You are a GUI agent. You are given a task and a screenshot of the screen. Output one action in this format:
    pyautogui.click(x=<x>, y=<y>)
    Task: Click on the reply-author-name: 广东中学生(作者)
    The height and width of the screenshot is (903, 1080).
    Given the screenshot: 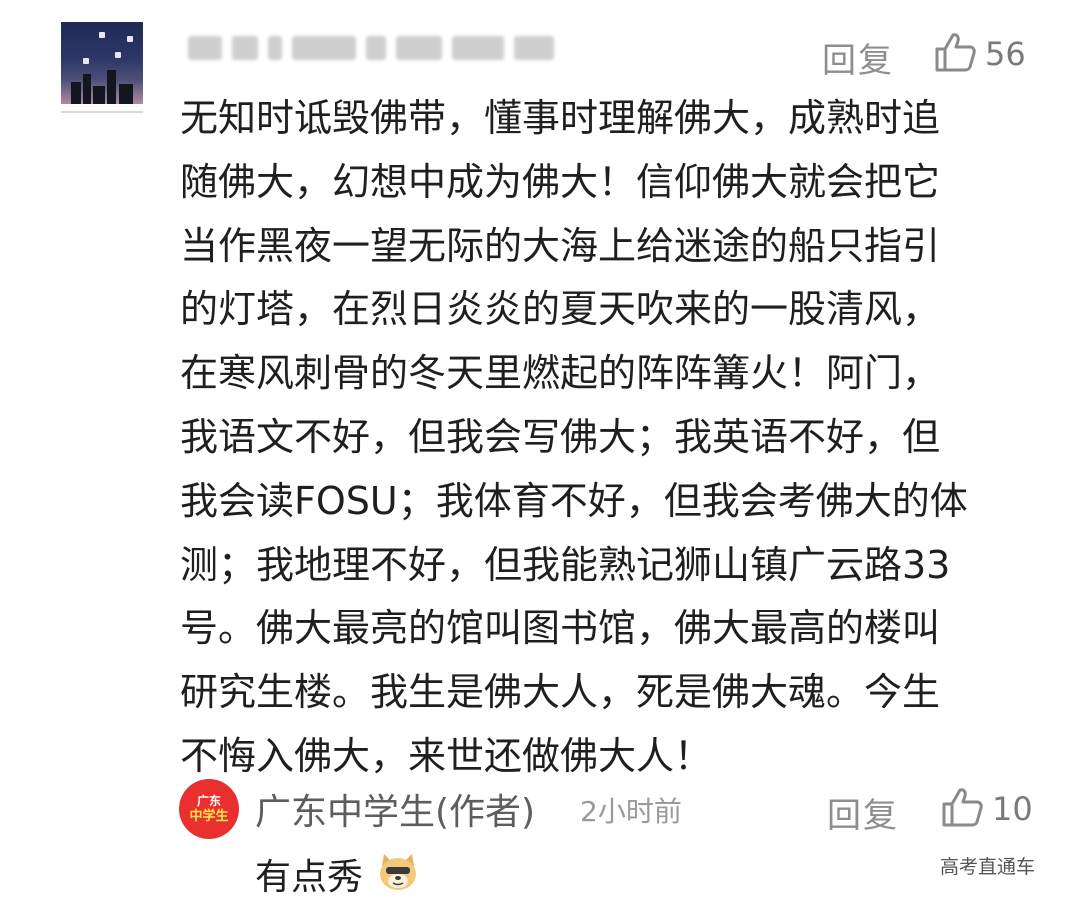 What is the action you would take?
    pyautogui.click(x=395, y=809)
    